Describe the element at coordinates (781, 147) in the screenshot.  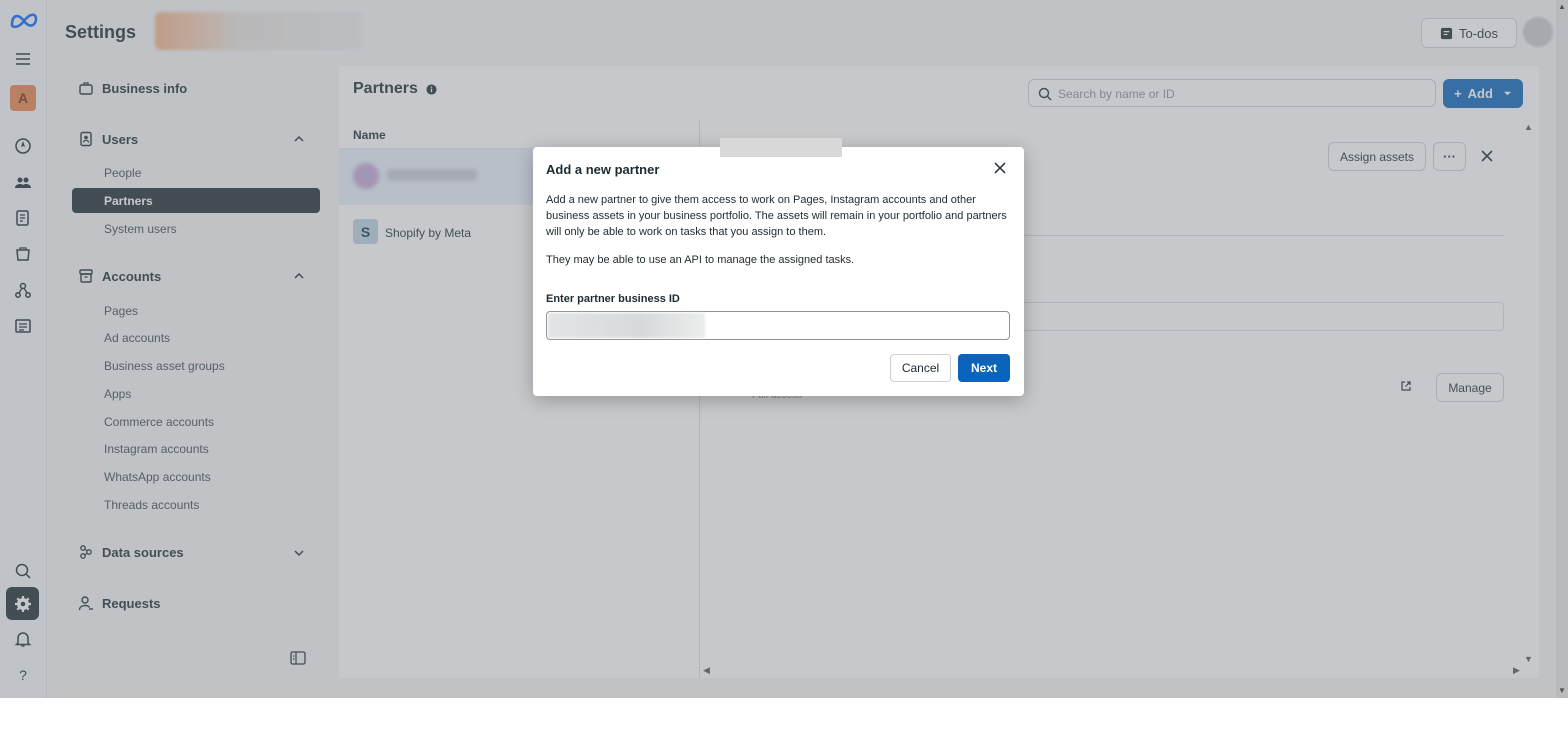
I see `redacted-tab` at that location.